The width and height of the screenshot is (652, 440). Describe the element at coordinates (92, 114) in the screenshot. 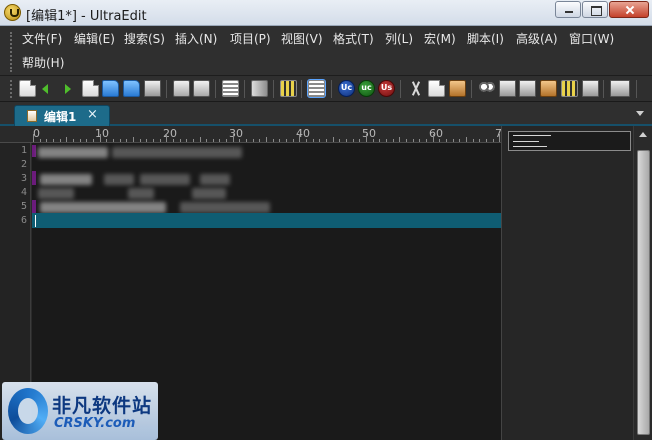

I see `tab-close-icon: ×` at that location.